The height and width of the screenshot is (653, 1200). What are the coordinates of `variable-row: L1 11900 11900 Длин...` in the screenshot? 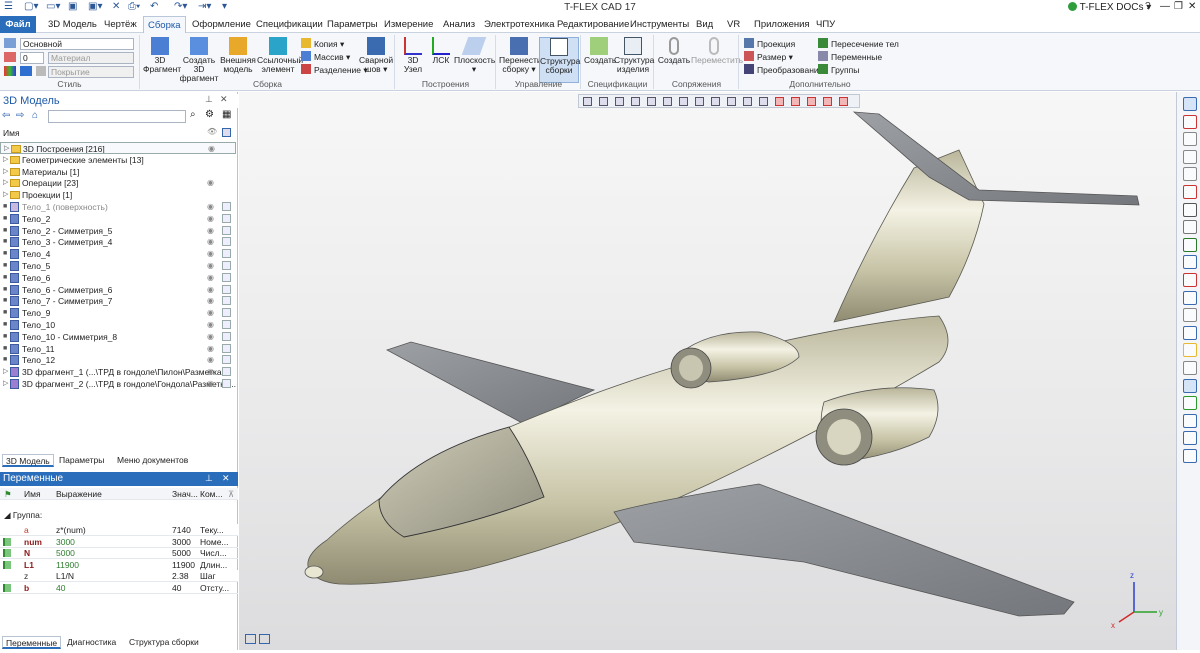 It's located at (119, 565).